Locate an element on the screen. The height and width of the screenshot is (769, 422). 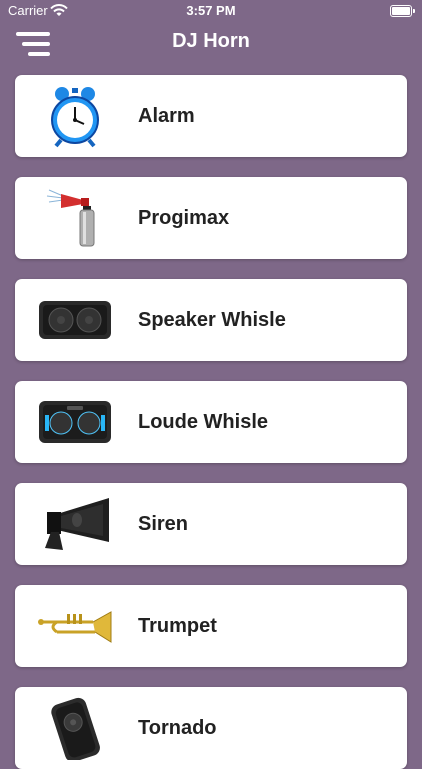
sound-label: Trumpet is located at coordinates (177, 626).